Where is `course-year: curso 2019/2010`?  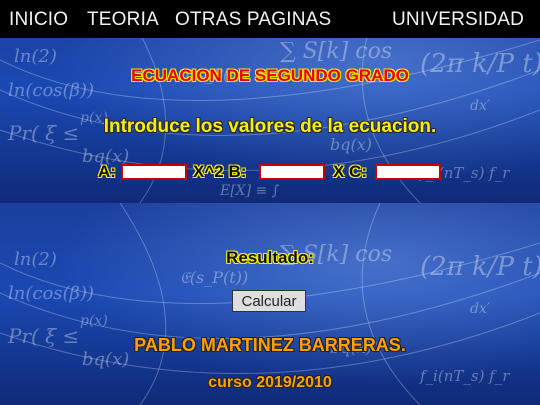 course-year: curso 2019/2010 is located at coordinates (270, 382).